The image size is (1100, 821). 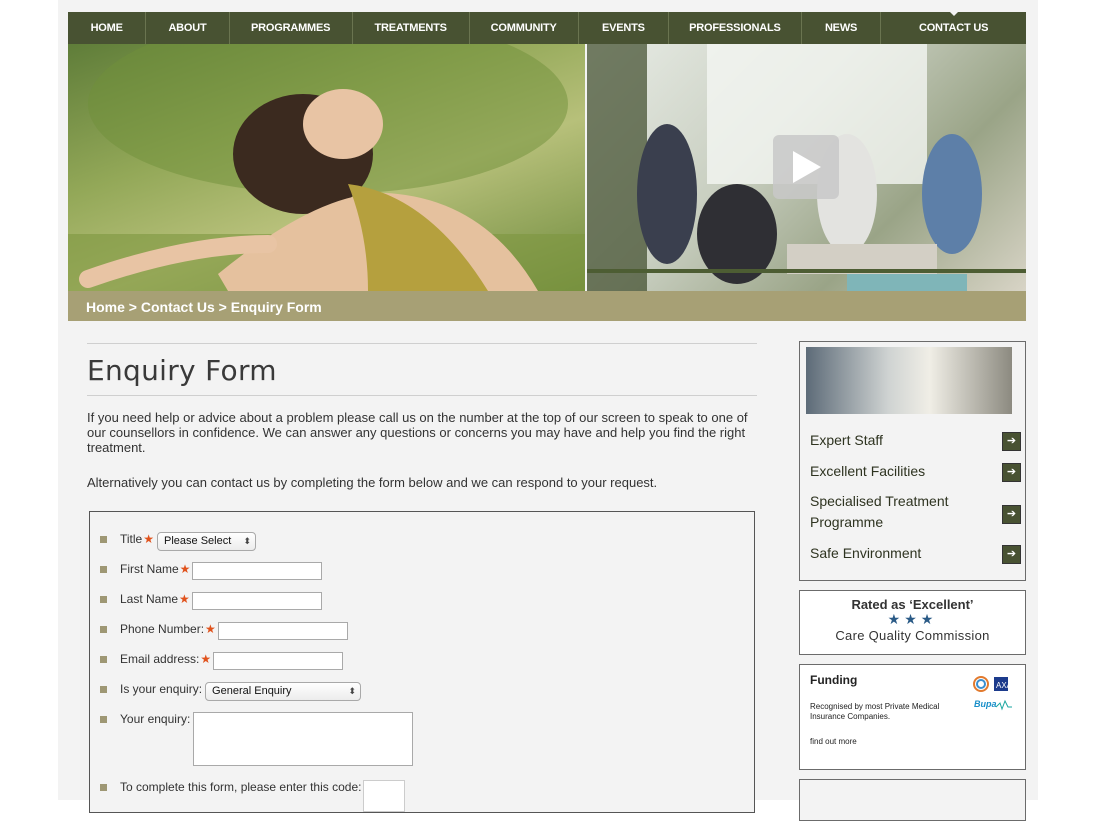 I want to click on sidebar-link-label: Expert Staff, so click(x=846, y=440).